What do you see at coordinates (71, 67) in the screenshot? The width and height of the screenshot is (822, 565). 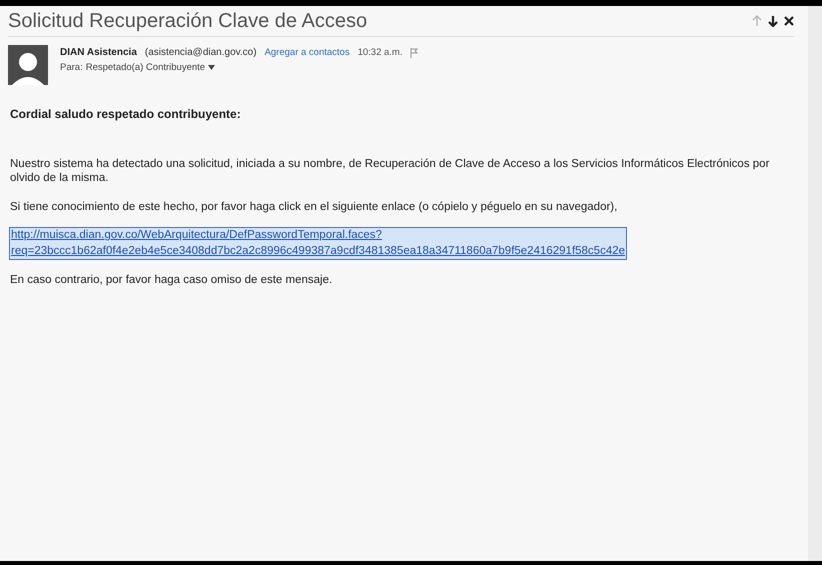 I see `recipient-label: Para:` at bounding box center [71, 67].